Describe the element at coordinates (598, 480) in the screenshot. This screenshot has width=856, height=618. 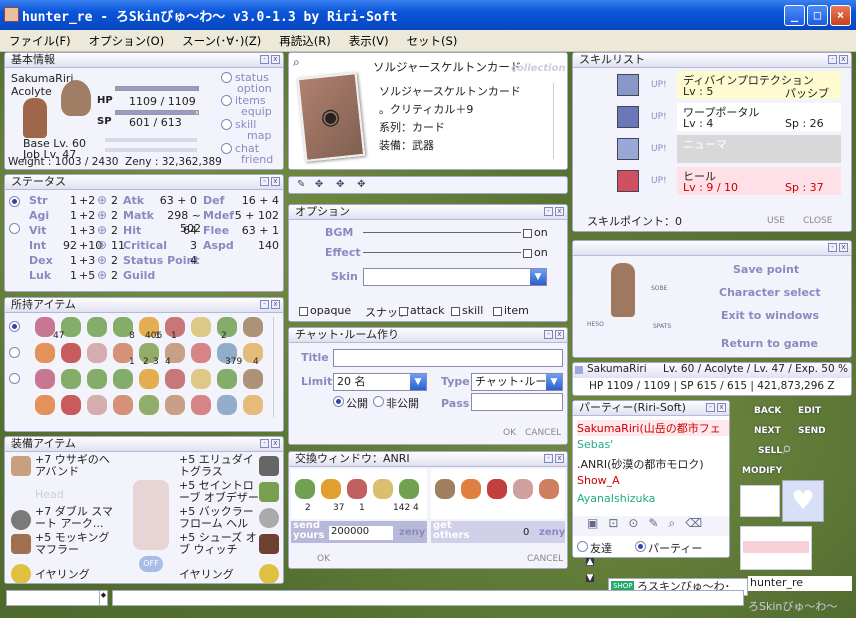
I see `party-member: Show_A` at that location.